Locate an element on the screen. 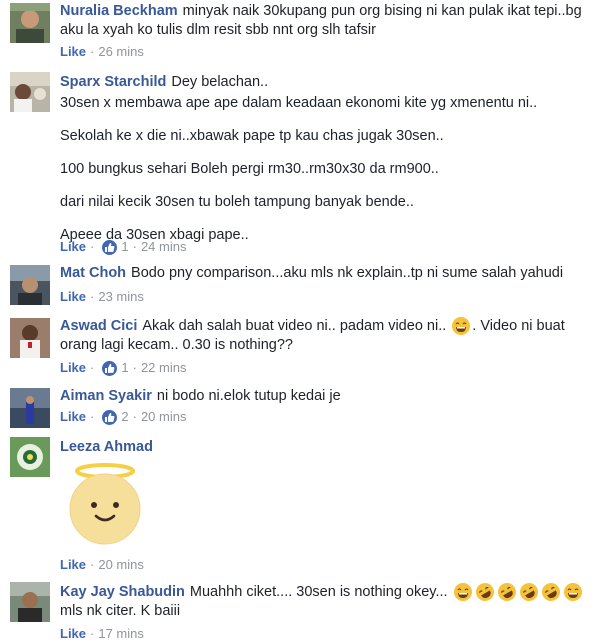 The image size is (600, 642). commenter-name: Nuralia Beckham is located at coordinates (119, 11).